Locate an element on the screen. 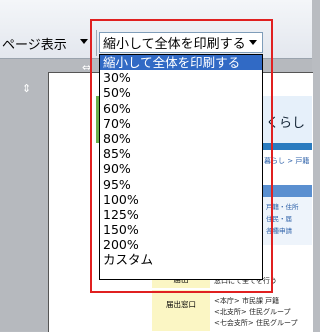 The height and width of the screenshot is (332, 320). table-cell: <本庁> 市民課 戸籍 is located at coordinates (247, 301).